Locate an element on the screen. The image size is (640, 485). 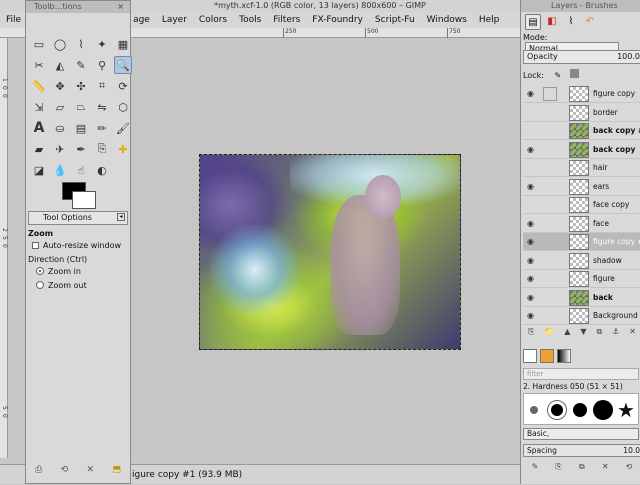
menu-item: Script-Fu is located at coordinates (395, 20).